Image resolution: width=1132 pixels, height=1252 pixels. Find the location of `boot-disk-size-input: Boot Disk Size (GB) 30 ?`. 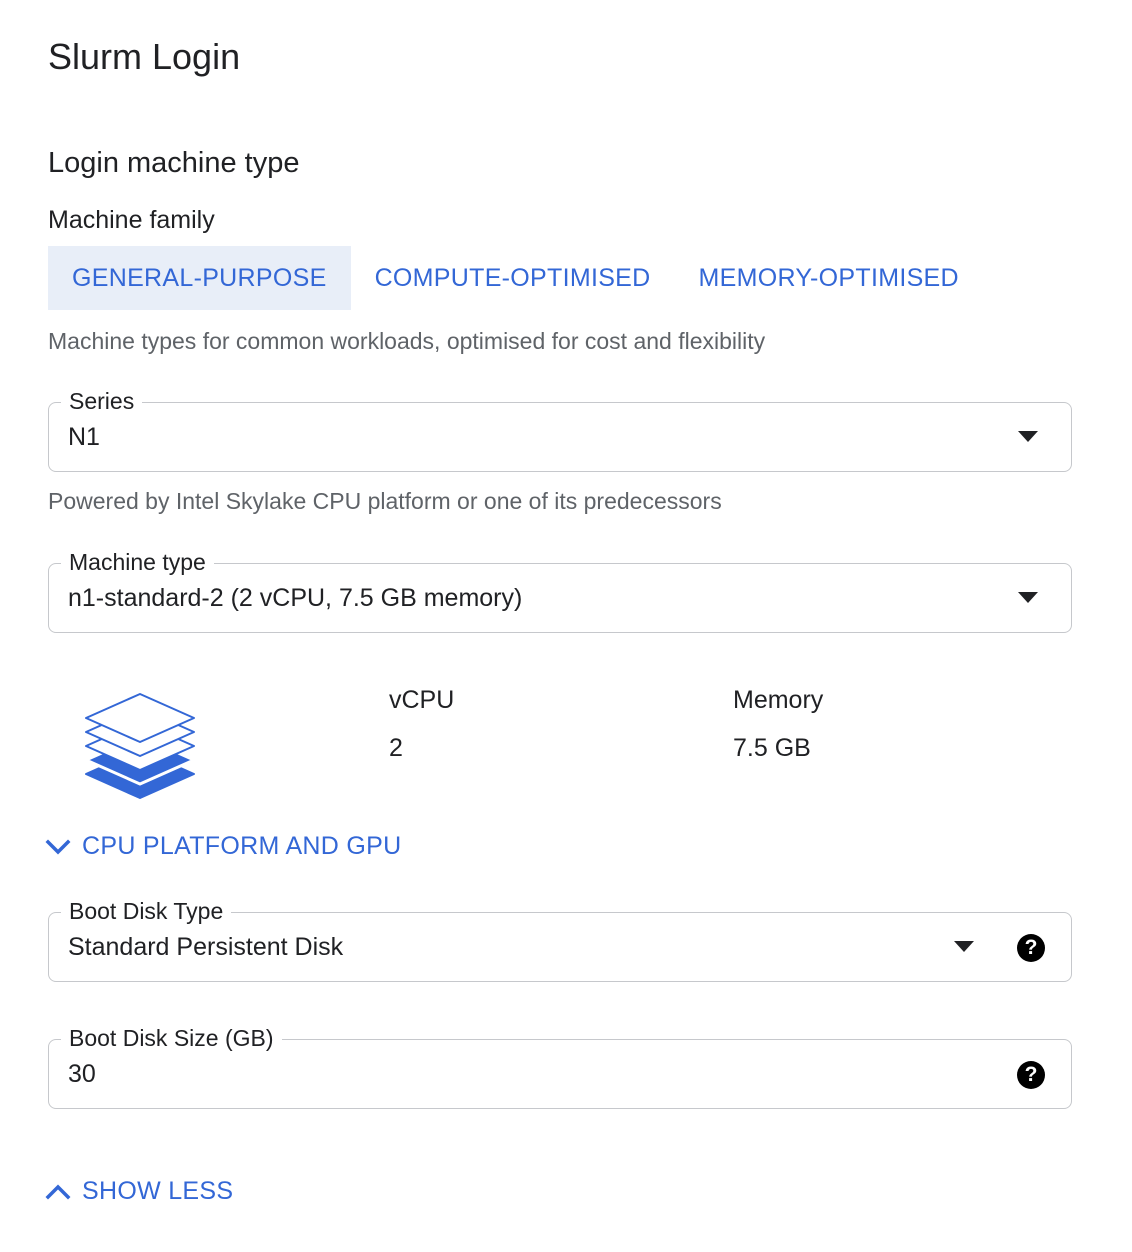

boot-disk-size-input: Boot Disk Size (GB) 30 ? is located at coordinates (560, 1066).